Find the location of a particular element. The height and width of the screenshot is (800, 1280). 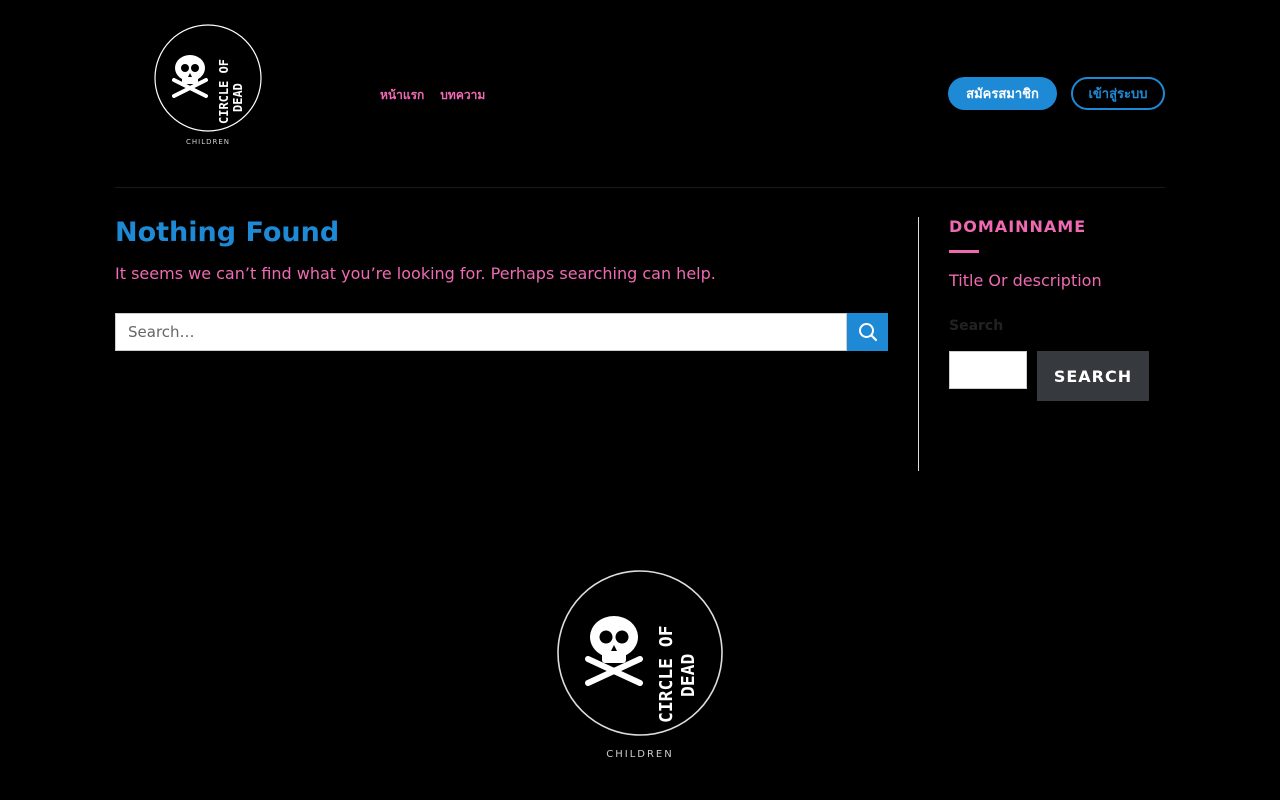

logo-subtext: CHILDREN is located at coordinates (208, 142).